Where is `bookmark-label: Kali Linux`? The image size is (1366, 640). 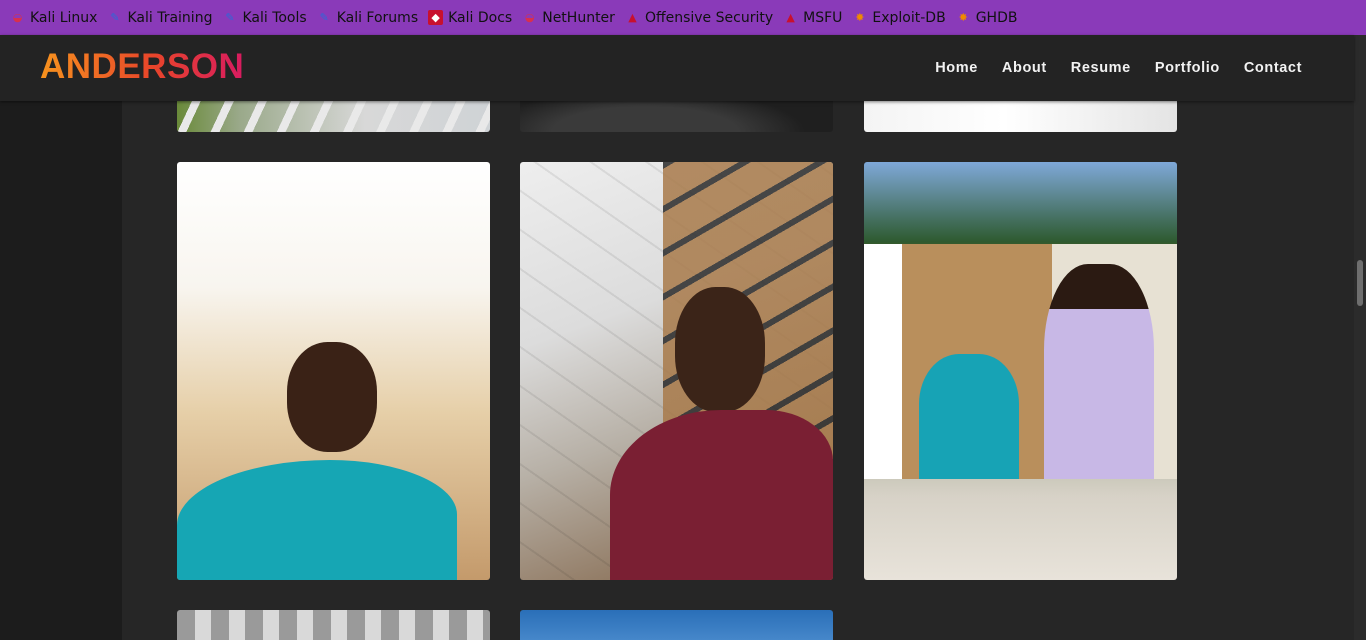
bookmark-label: Kali Linux is located at coordinates (64, 17).